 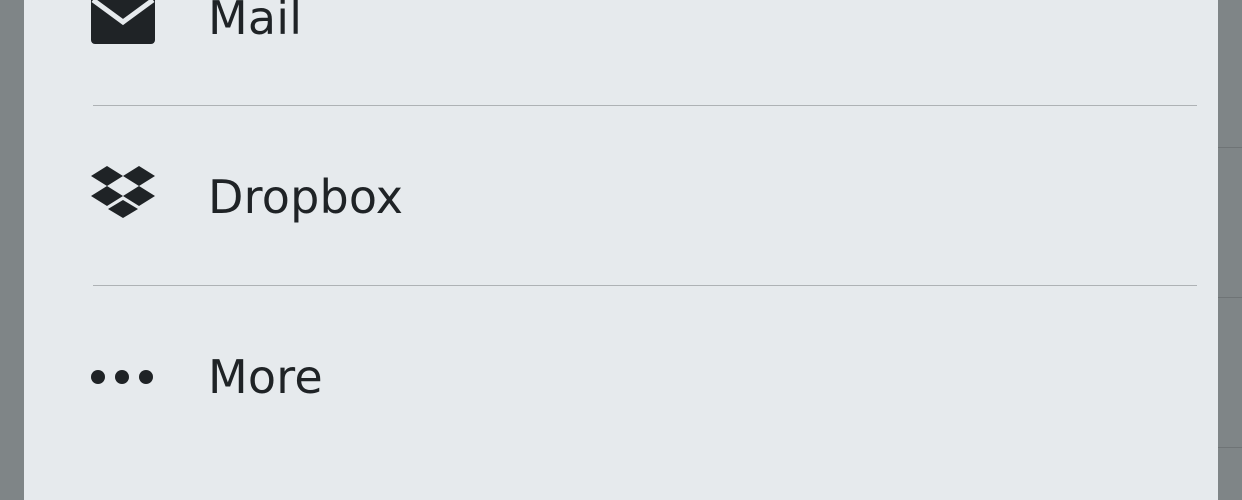 What do you see at coordinates (123, 197) in the screenshot?
I see `dropbox-icon` at bounding box center [123, 197].